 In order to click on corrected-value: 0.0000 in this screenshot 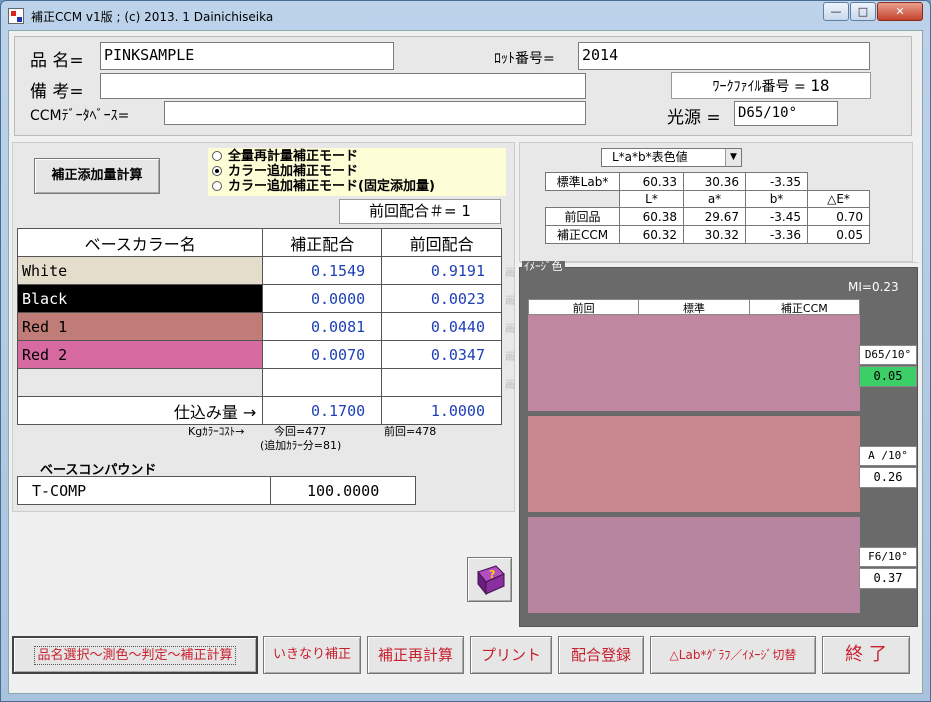, I will do `click(322, 298)`.